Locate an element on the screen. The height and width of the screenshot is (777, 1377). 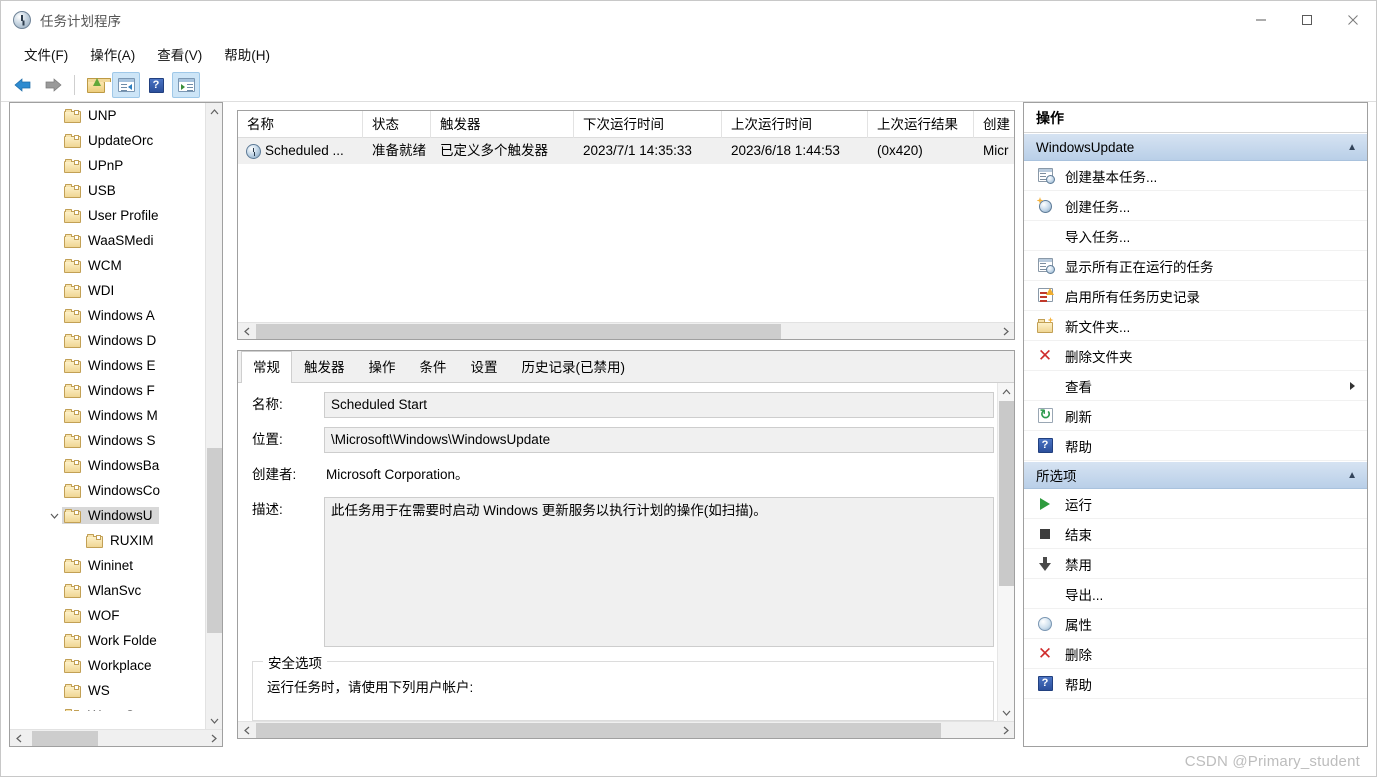
tree-item-wwansvc: WwanSvc is located at coordinates (108, 707).